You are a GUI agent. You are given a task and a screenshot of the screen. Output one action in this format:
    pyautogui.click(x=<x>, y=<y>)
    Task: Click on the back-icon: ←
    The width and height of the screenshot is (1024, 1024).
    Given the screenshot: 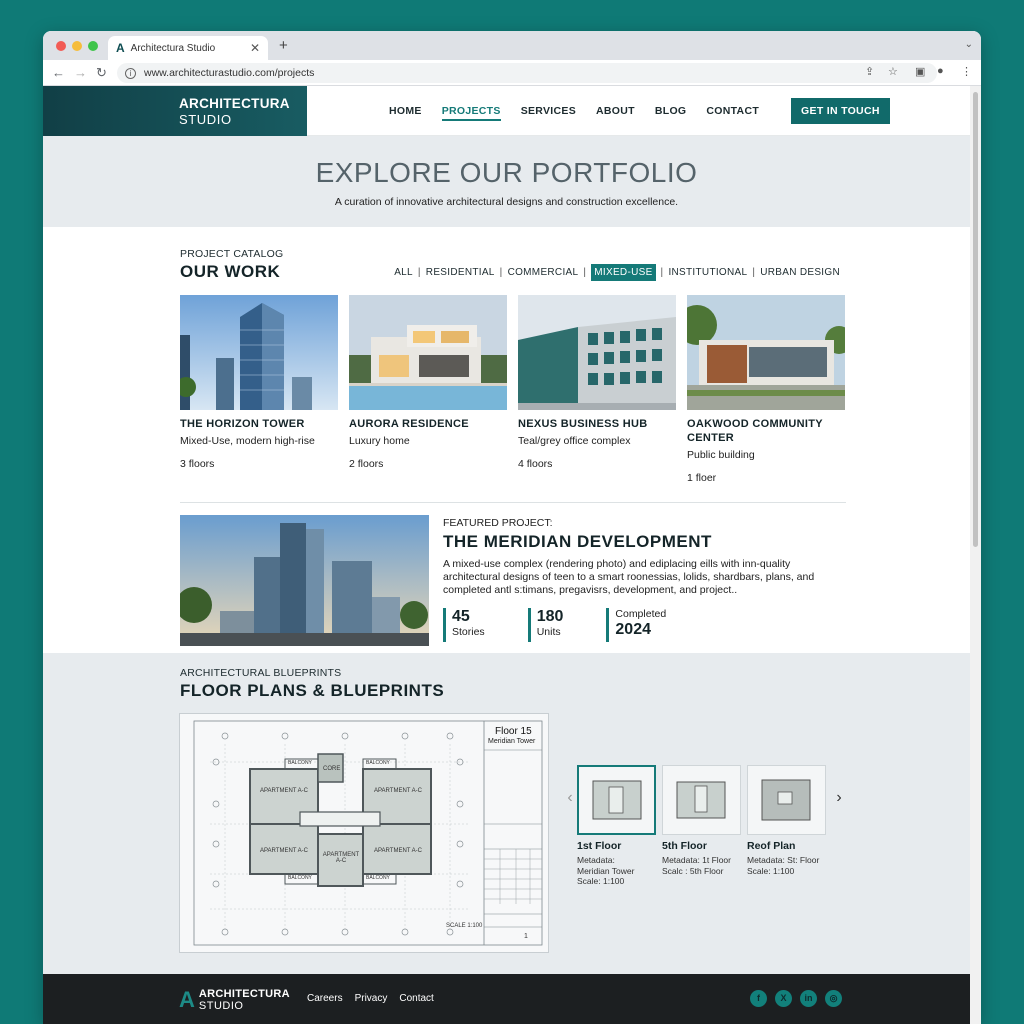 What is the action you would take?
    pyautogui.click(x=58, y=72)
    